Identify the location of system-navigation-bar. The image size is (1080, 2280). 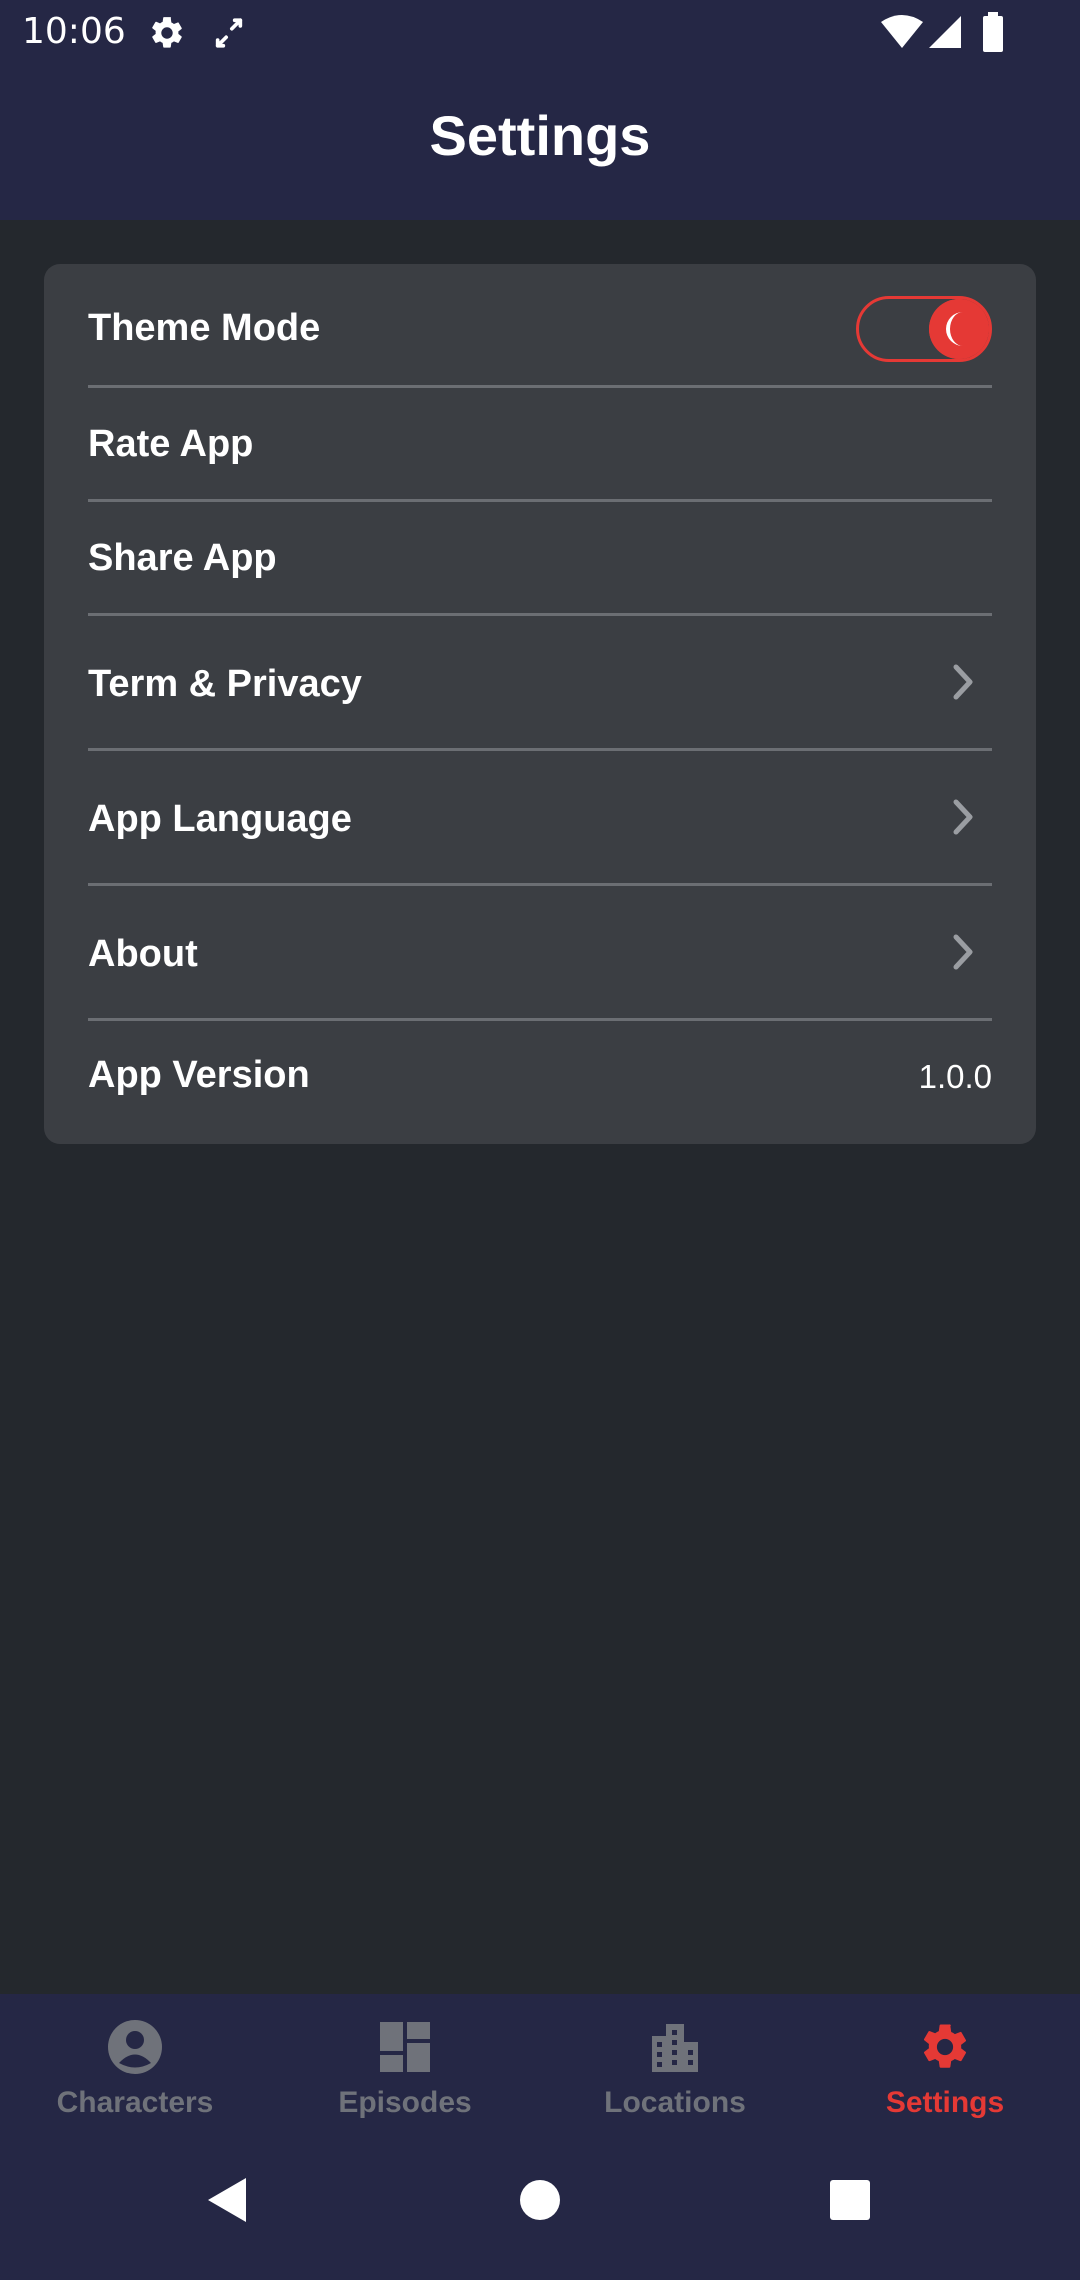
(540, 2205).